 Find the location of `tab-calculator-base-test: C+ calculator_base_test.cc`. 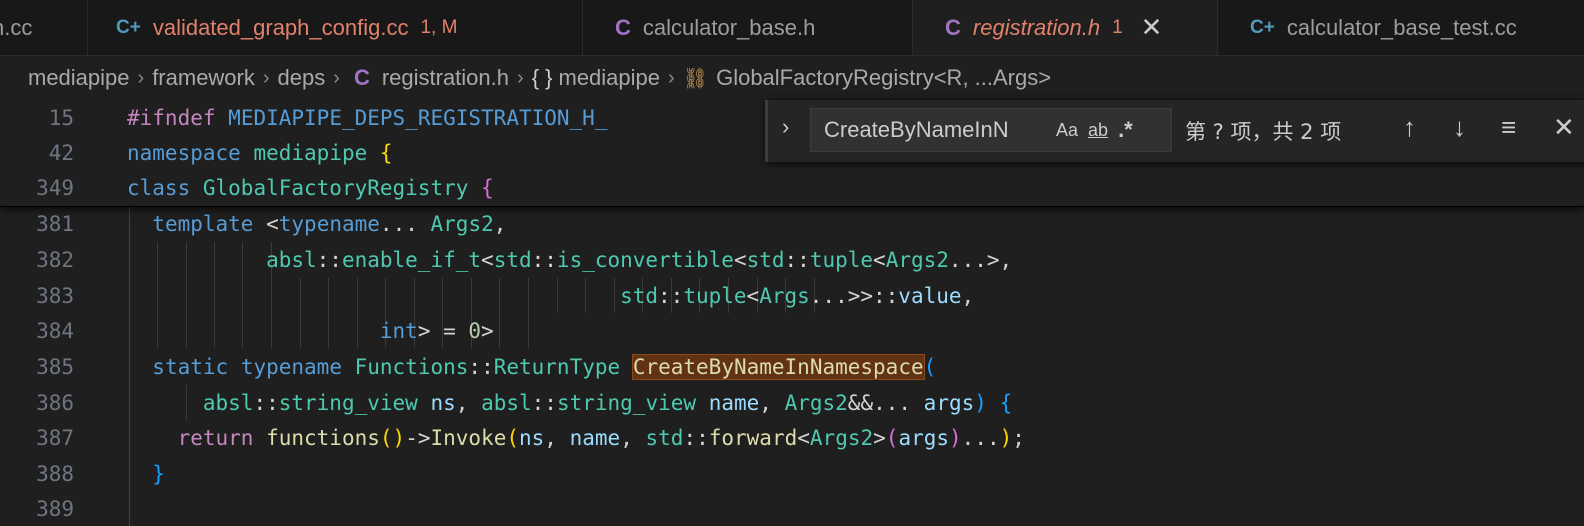

tab-calculator-base-test: C+ calculator_base_test.cc is located at coordinates (1401, 27).